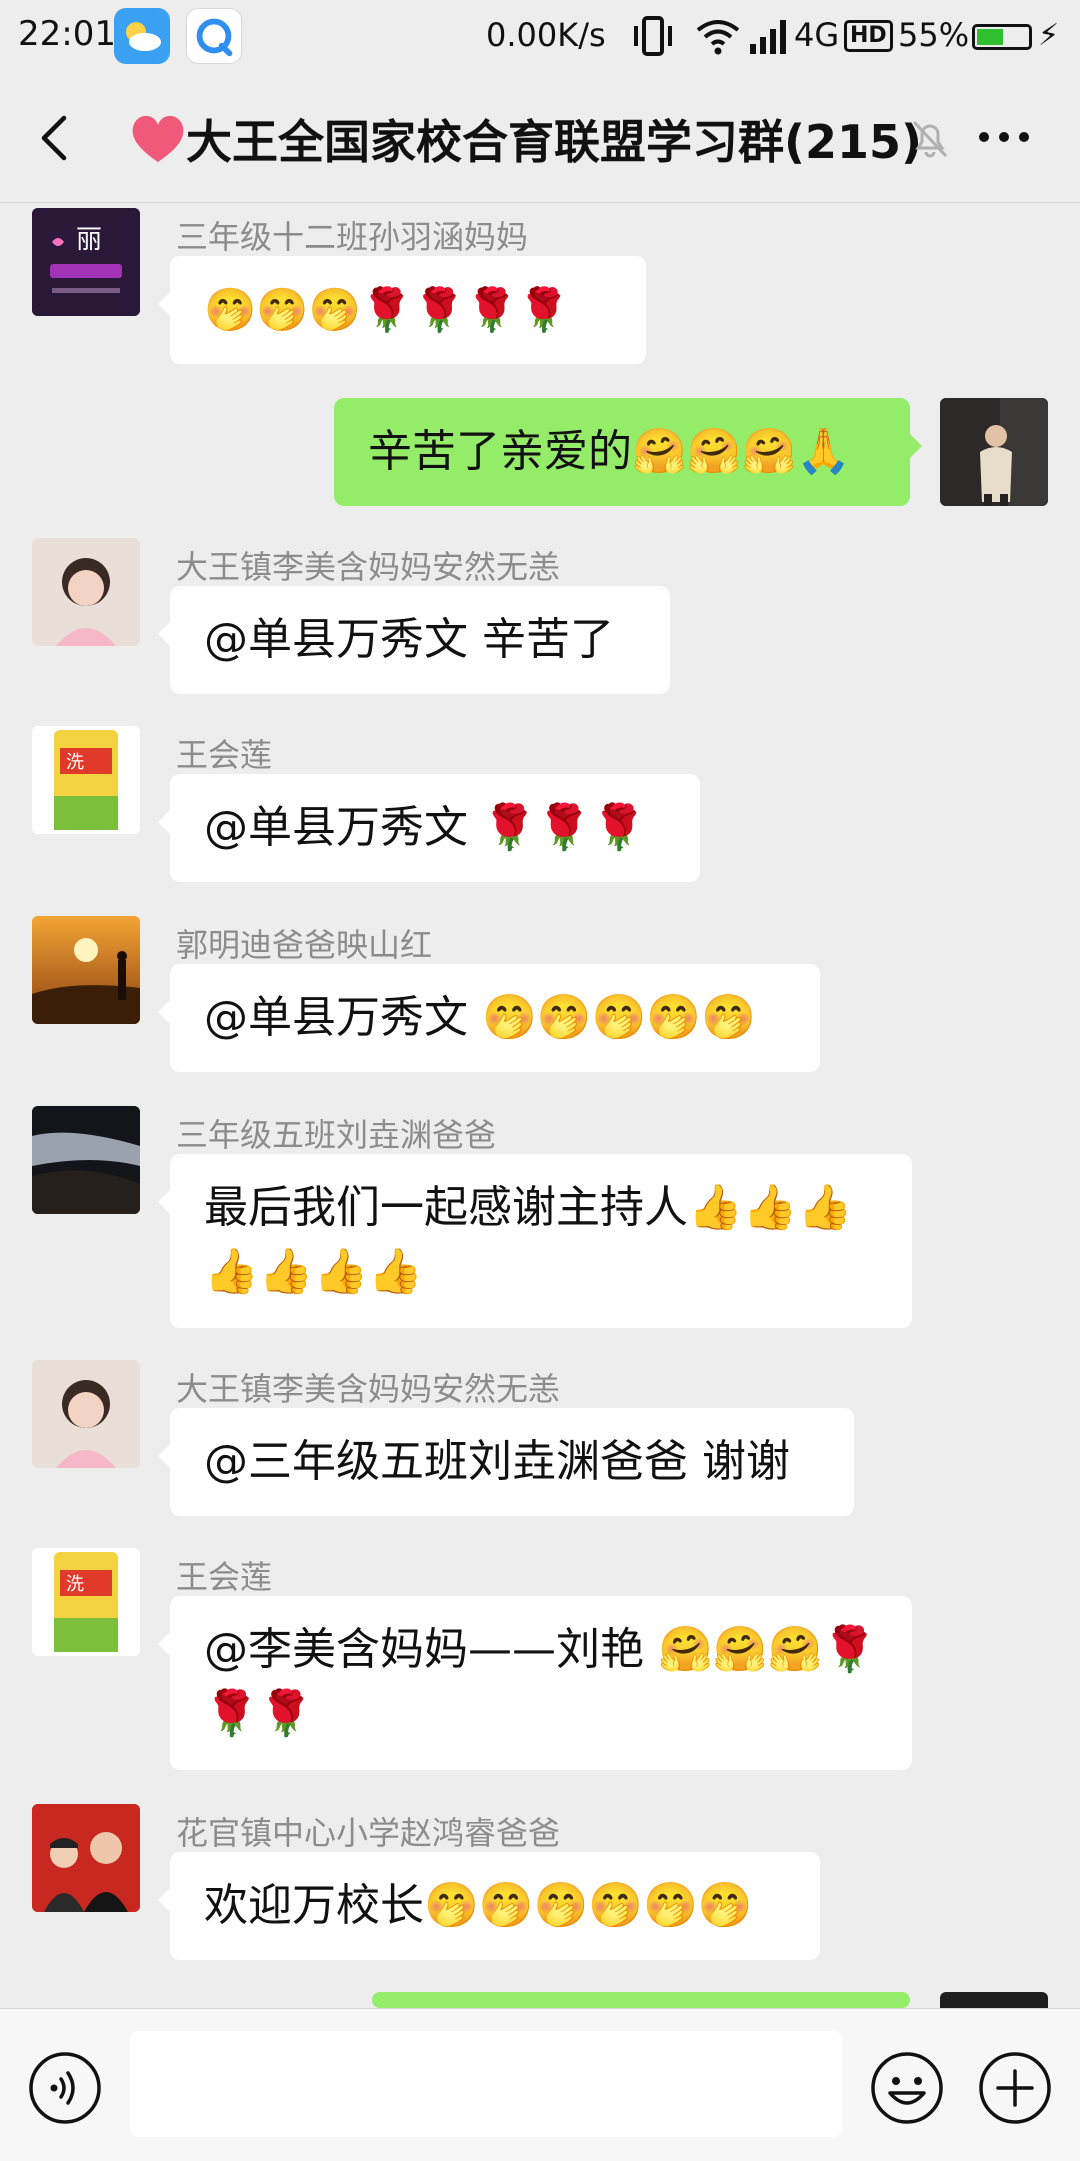 The width and height of the screenshot is (1080, 2161). Describe the element at coordinates (486, 2084) in the screenshot. I see `message-input` at that location.